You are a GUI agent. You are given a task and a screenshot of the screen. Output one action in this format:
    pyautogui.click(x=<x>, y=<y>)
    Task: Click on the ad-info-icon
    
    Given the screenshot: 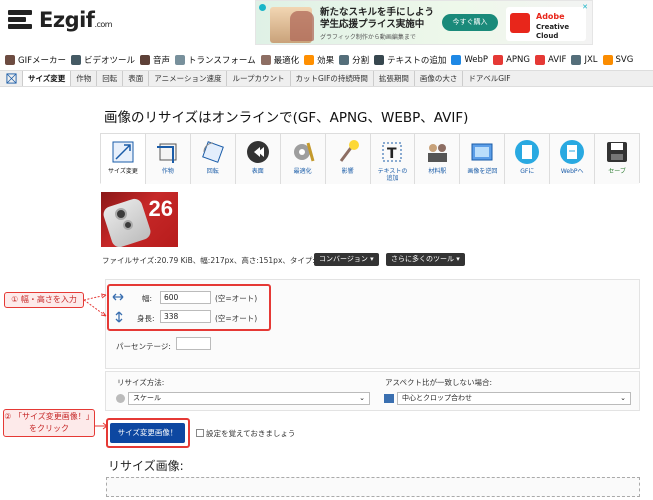 What is the action you would take?
    pyautogui.click(x=262, y=7)
    